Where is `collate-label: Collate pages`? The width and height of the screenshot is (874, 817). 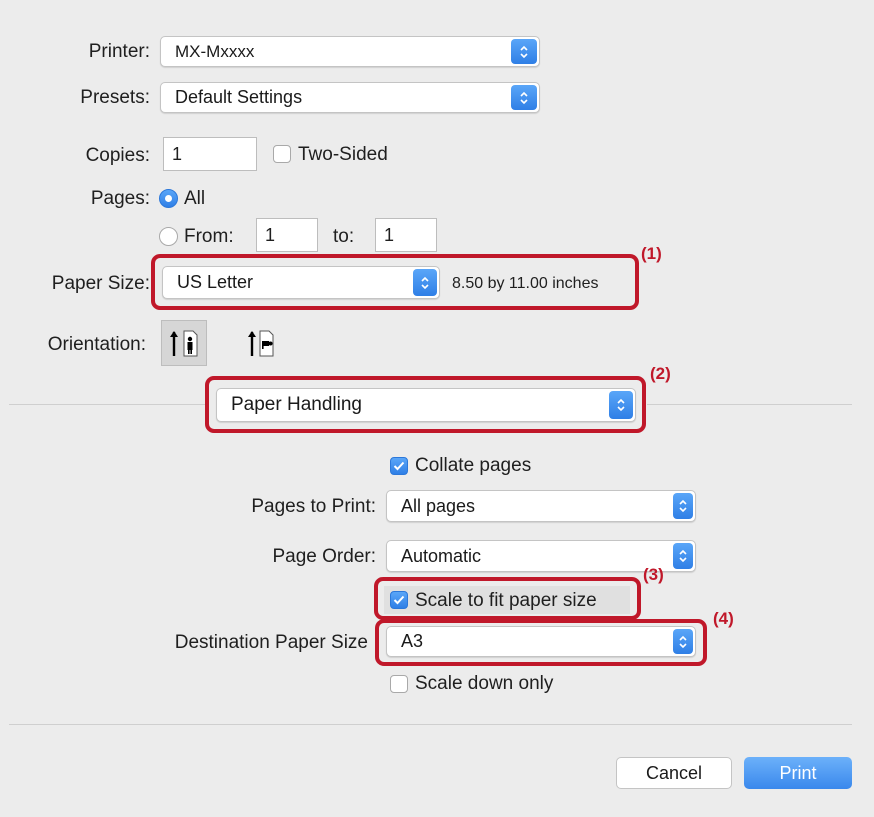 collate-label: Collate pages is located at coordinates (473, 465).